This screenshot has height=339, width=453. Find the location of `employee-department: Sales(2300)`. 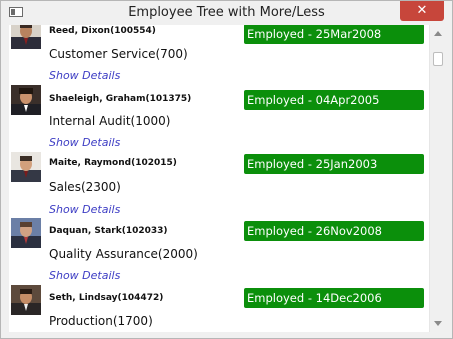

employee-department: Sales(2300) is located at coordinates (85, 187).